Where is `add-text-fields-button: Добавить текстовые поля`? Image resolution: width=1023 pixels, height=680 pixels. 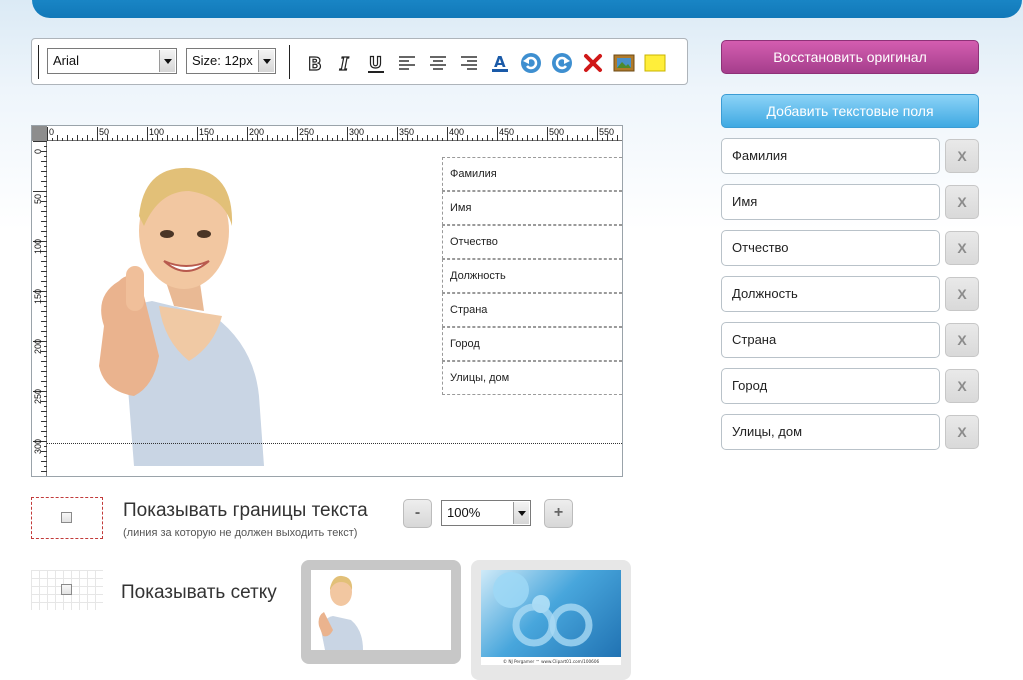 add-text-fields-button: Добавить текстовые поля is located at coordinates (850, 111).